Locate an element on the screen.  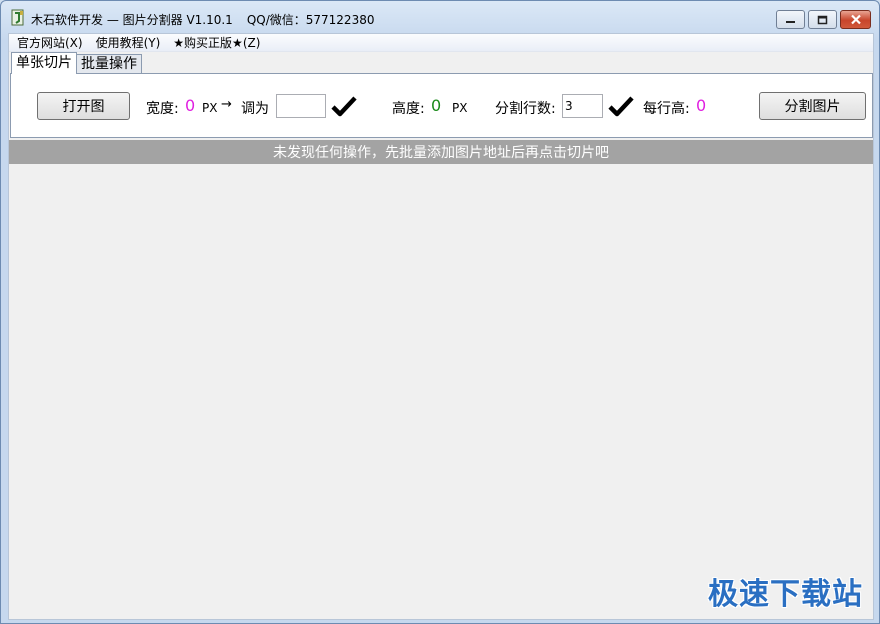
minimize-icon is located at coordinates (790, 21).